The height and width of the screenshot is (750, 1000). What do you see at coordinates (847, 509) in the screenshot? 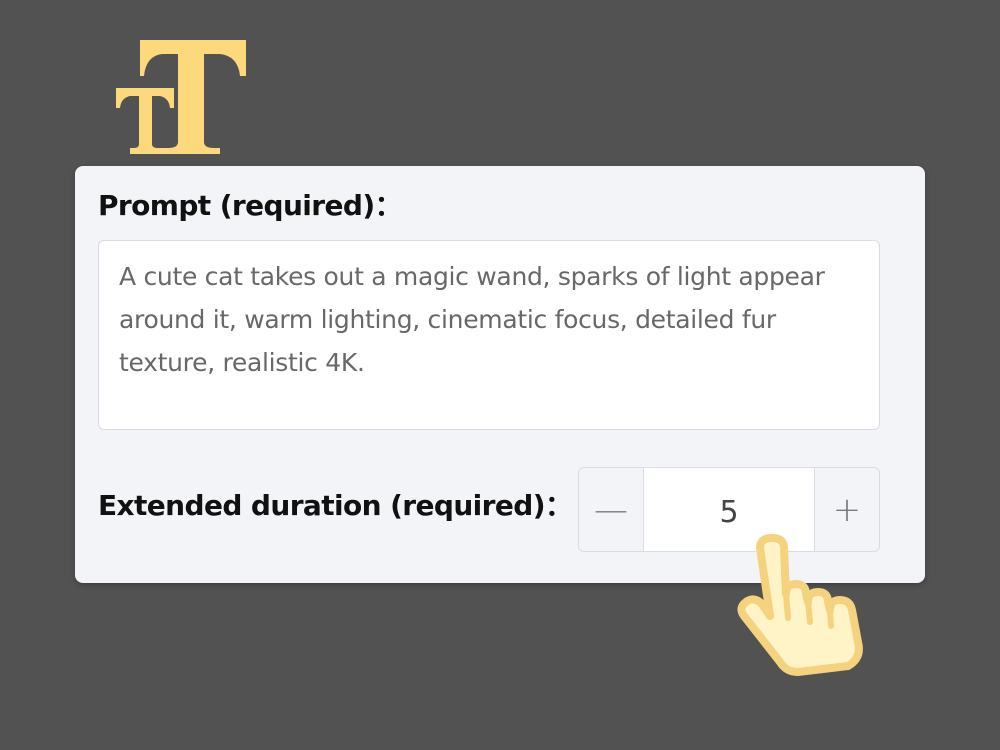
I see `plus-icon: +` at bounding box center [847, 509].